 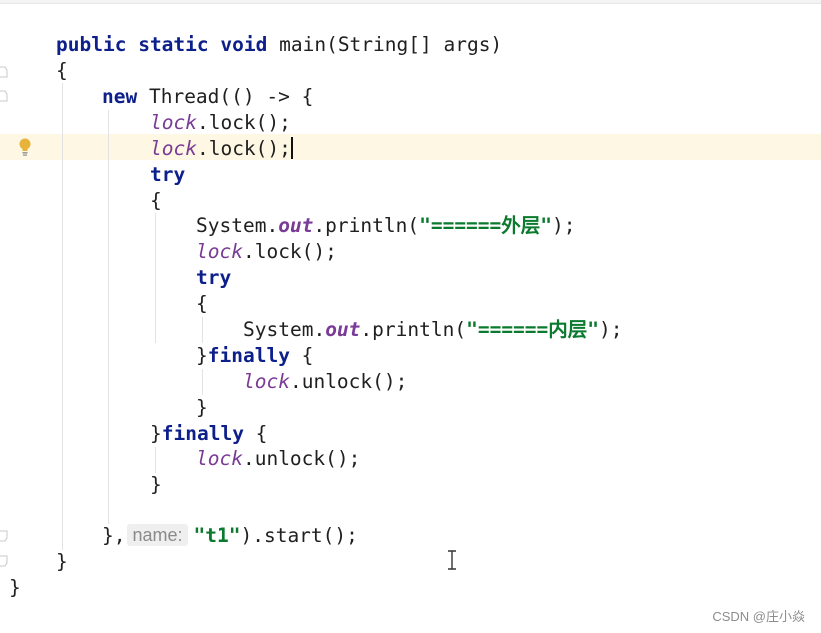 I want to click on code-line-current: lock.lock();, so click(x=221, y=149).